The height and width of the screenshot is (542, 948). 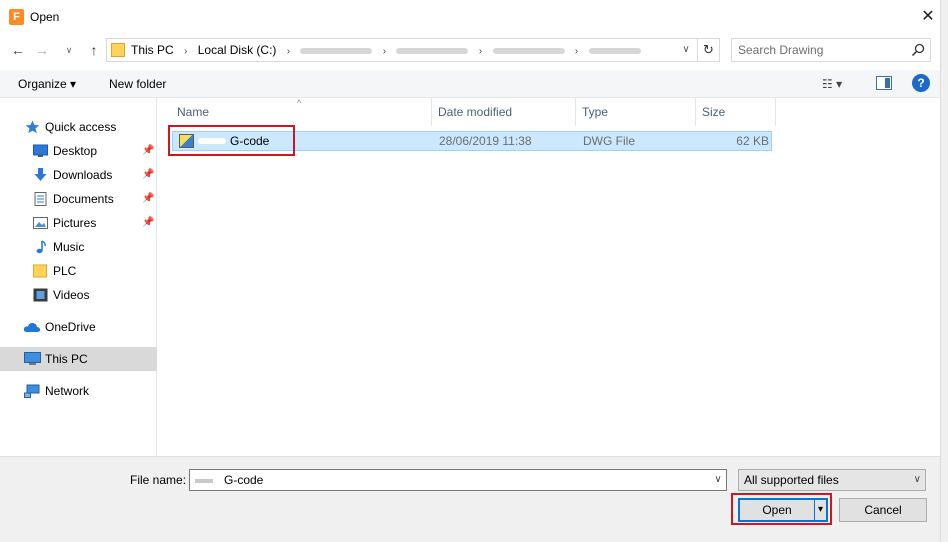 What do you see at coordinates (636, 112) in the screenshot?
I see `column-header-type: Type` at bounding box center [636, 112].